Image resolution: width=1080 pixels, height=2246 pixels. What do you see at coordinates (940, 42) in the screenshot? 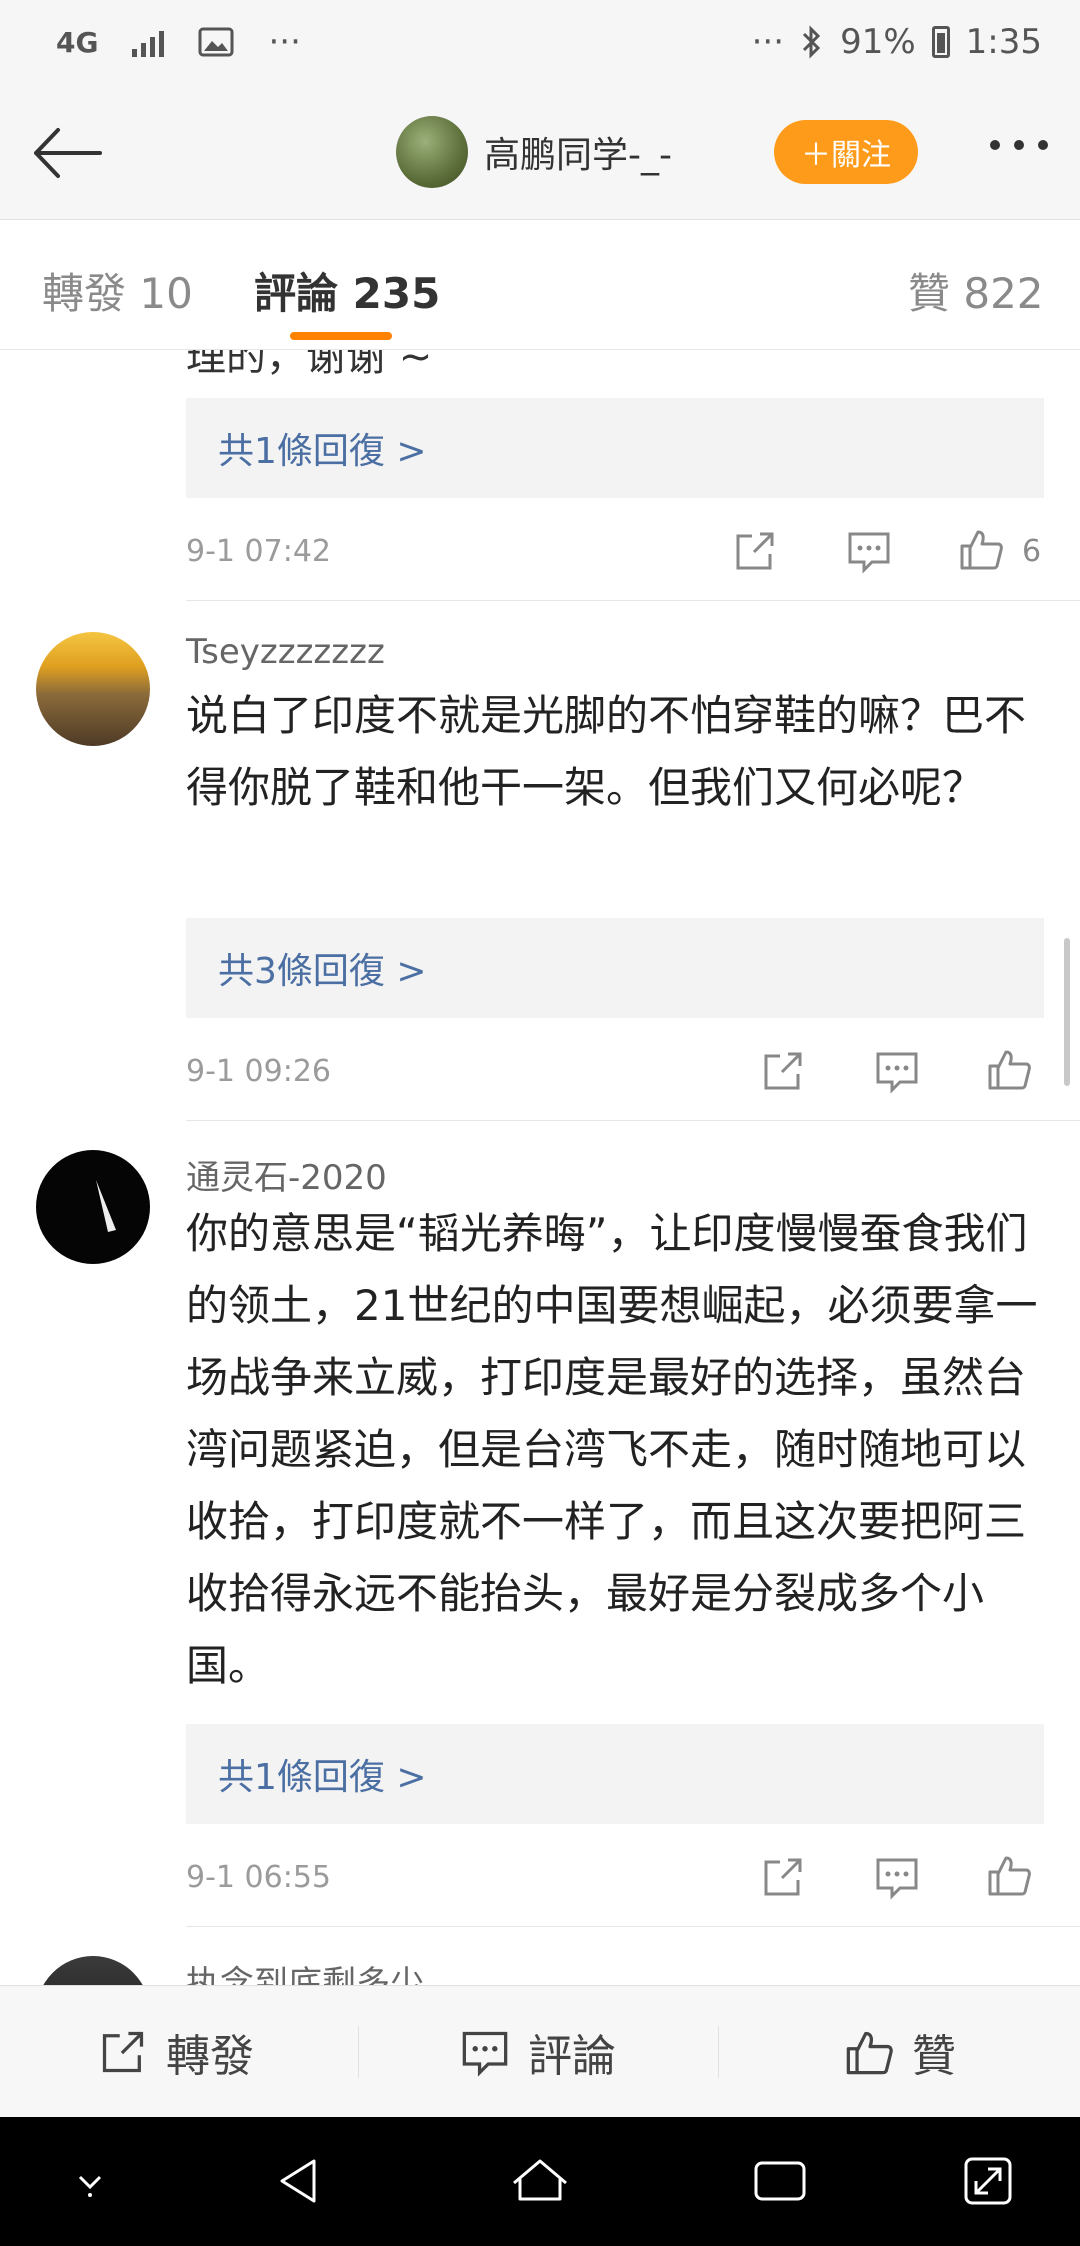
I see `battery-icon` at bounding box center [940, 42].